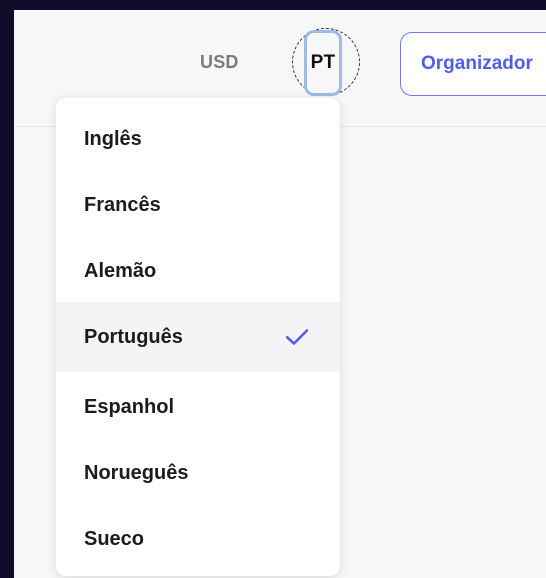  I want to click on language-selector-button: PT, so click(323, 63).